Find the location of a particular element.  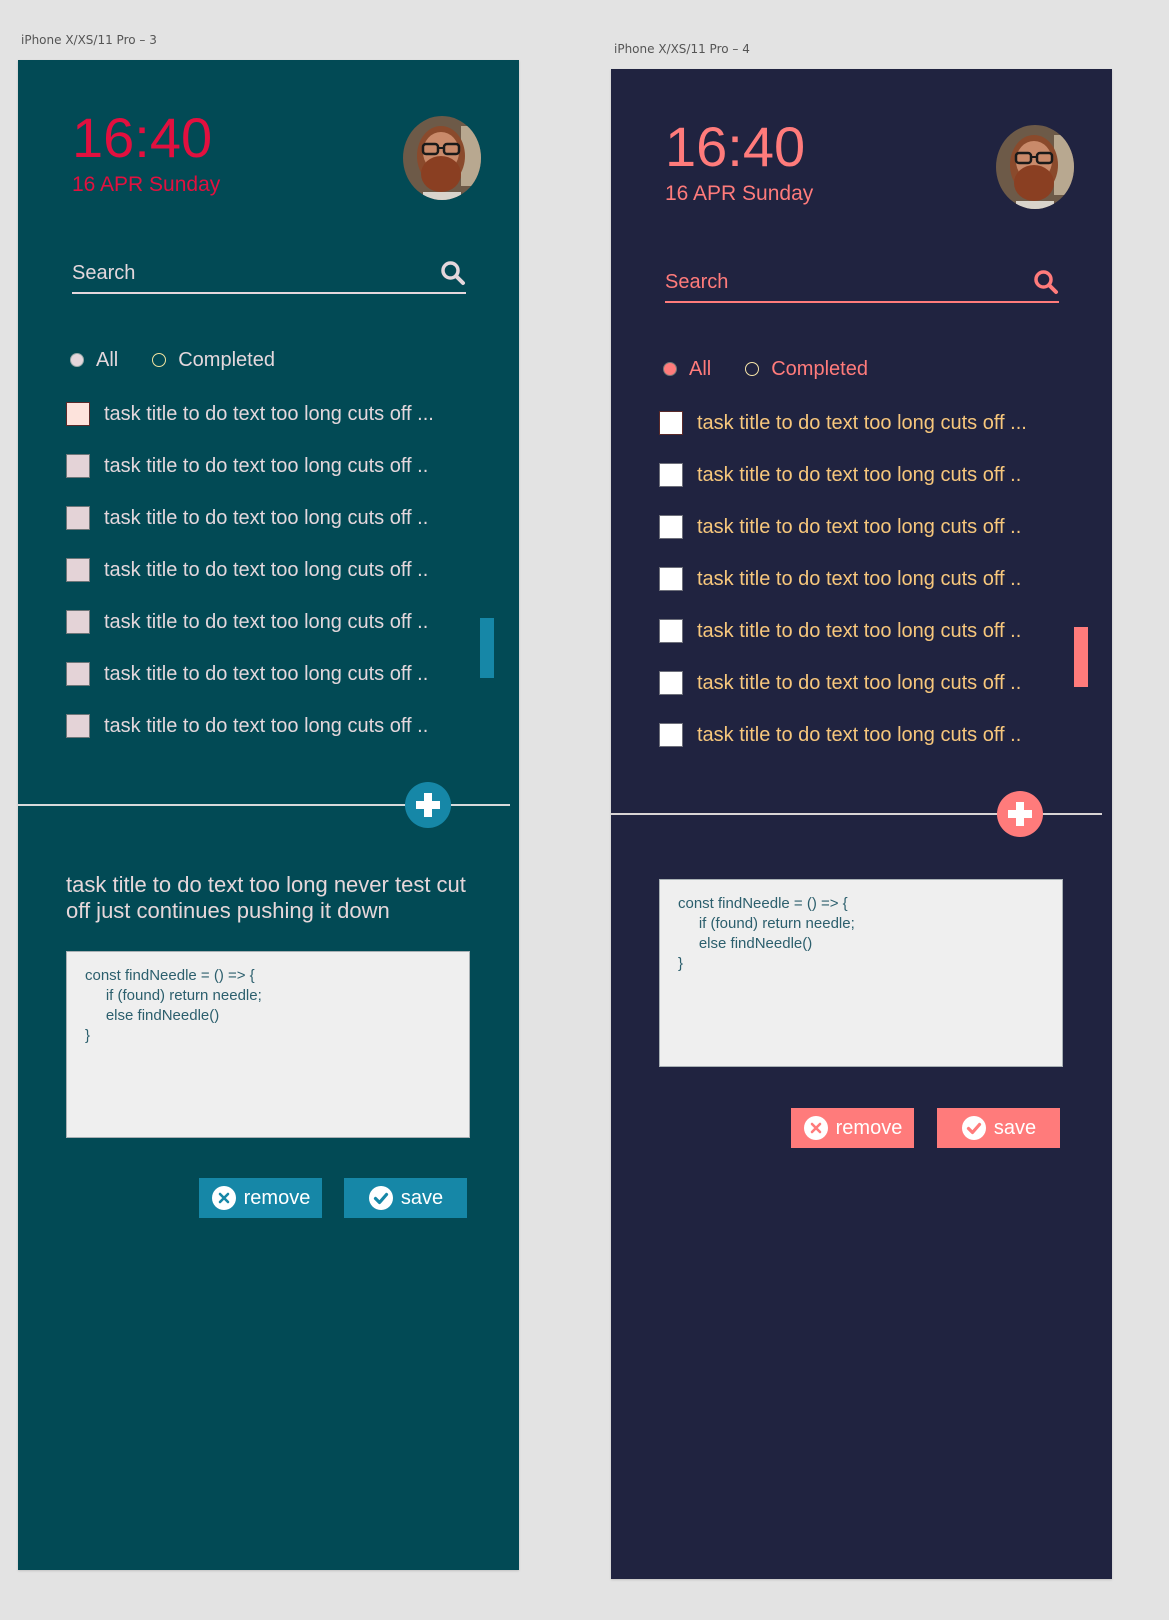

artboard-label: iPhone X/XS/11 Pro – 3 is located at coordinates (89, 40).